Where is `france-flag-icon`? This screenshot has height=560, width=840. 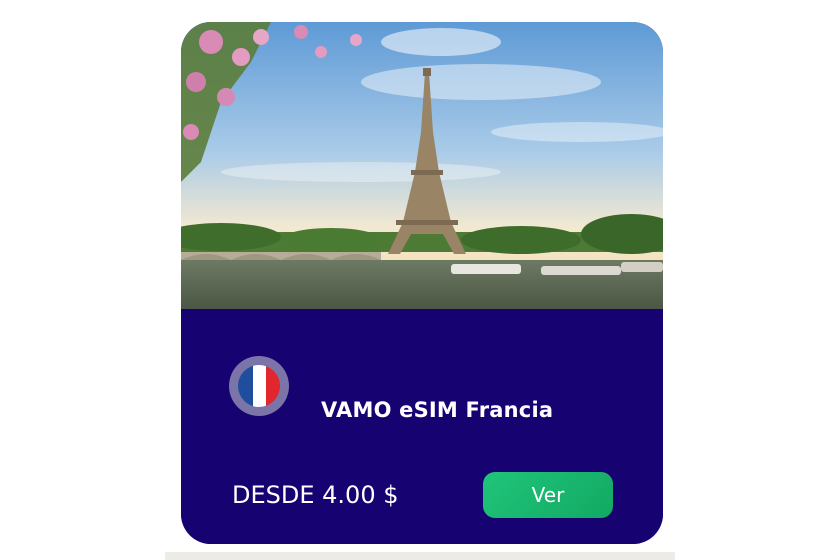
france-flag-icon is located at coordinates (259, 386).